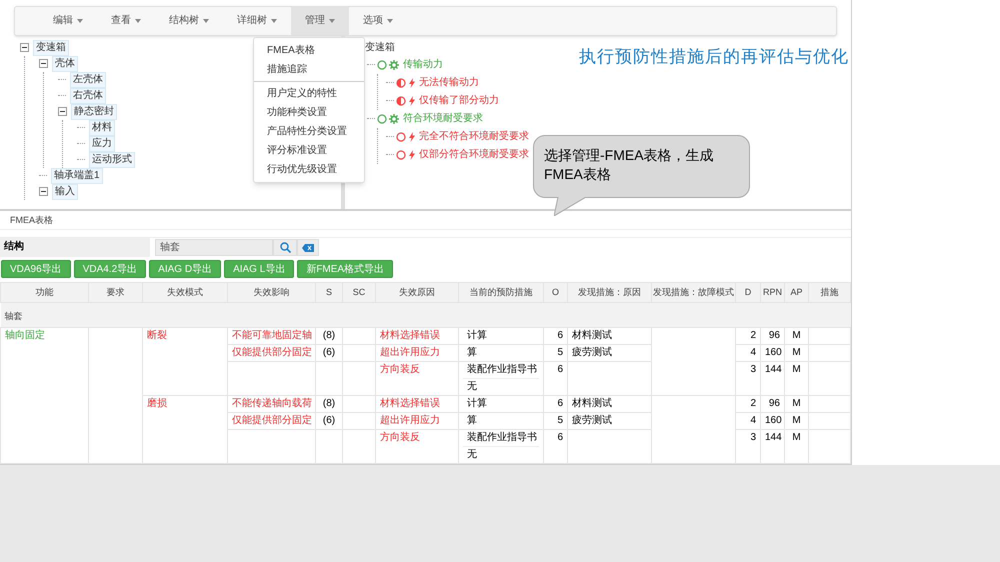 Image resolution: width=1000 pixels, height=562 pixels. What do you see at coordinates (44, 292) in the screenshot?
I see `column-header: 功能` at bounding box center [44, 292].